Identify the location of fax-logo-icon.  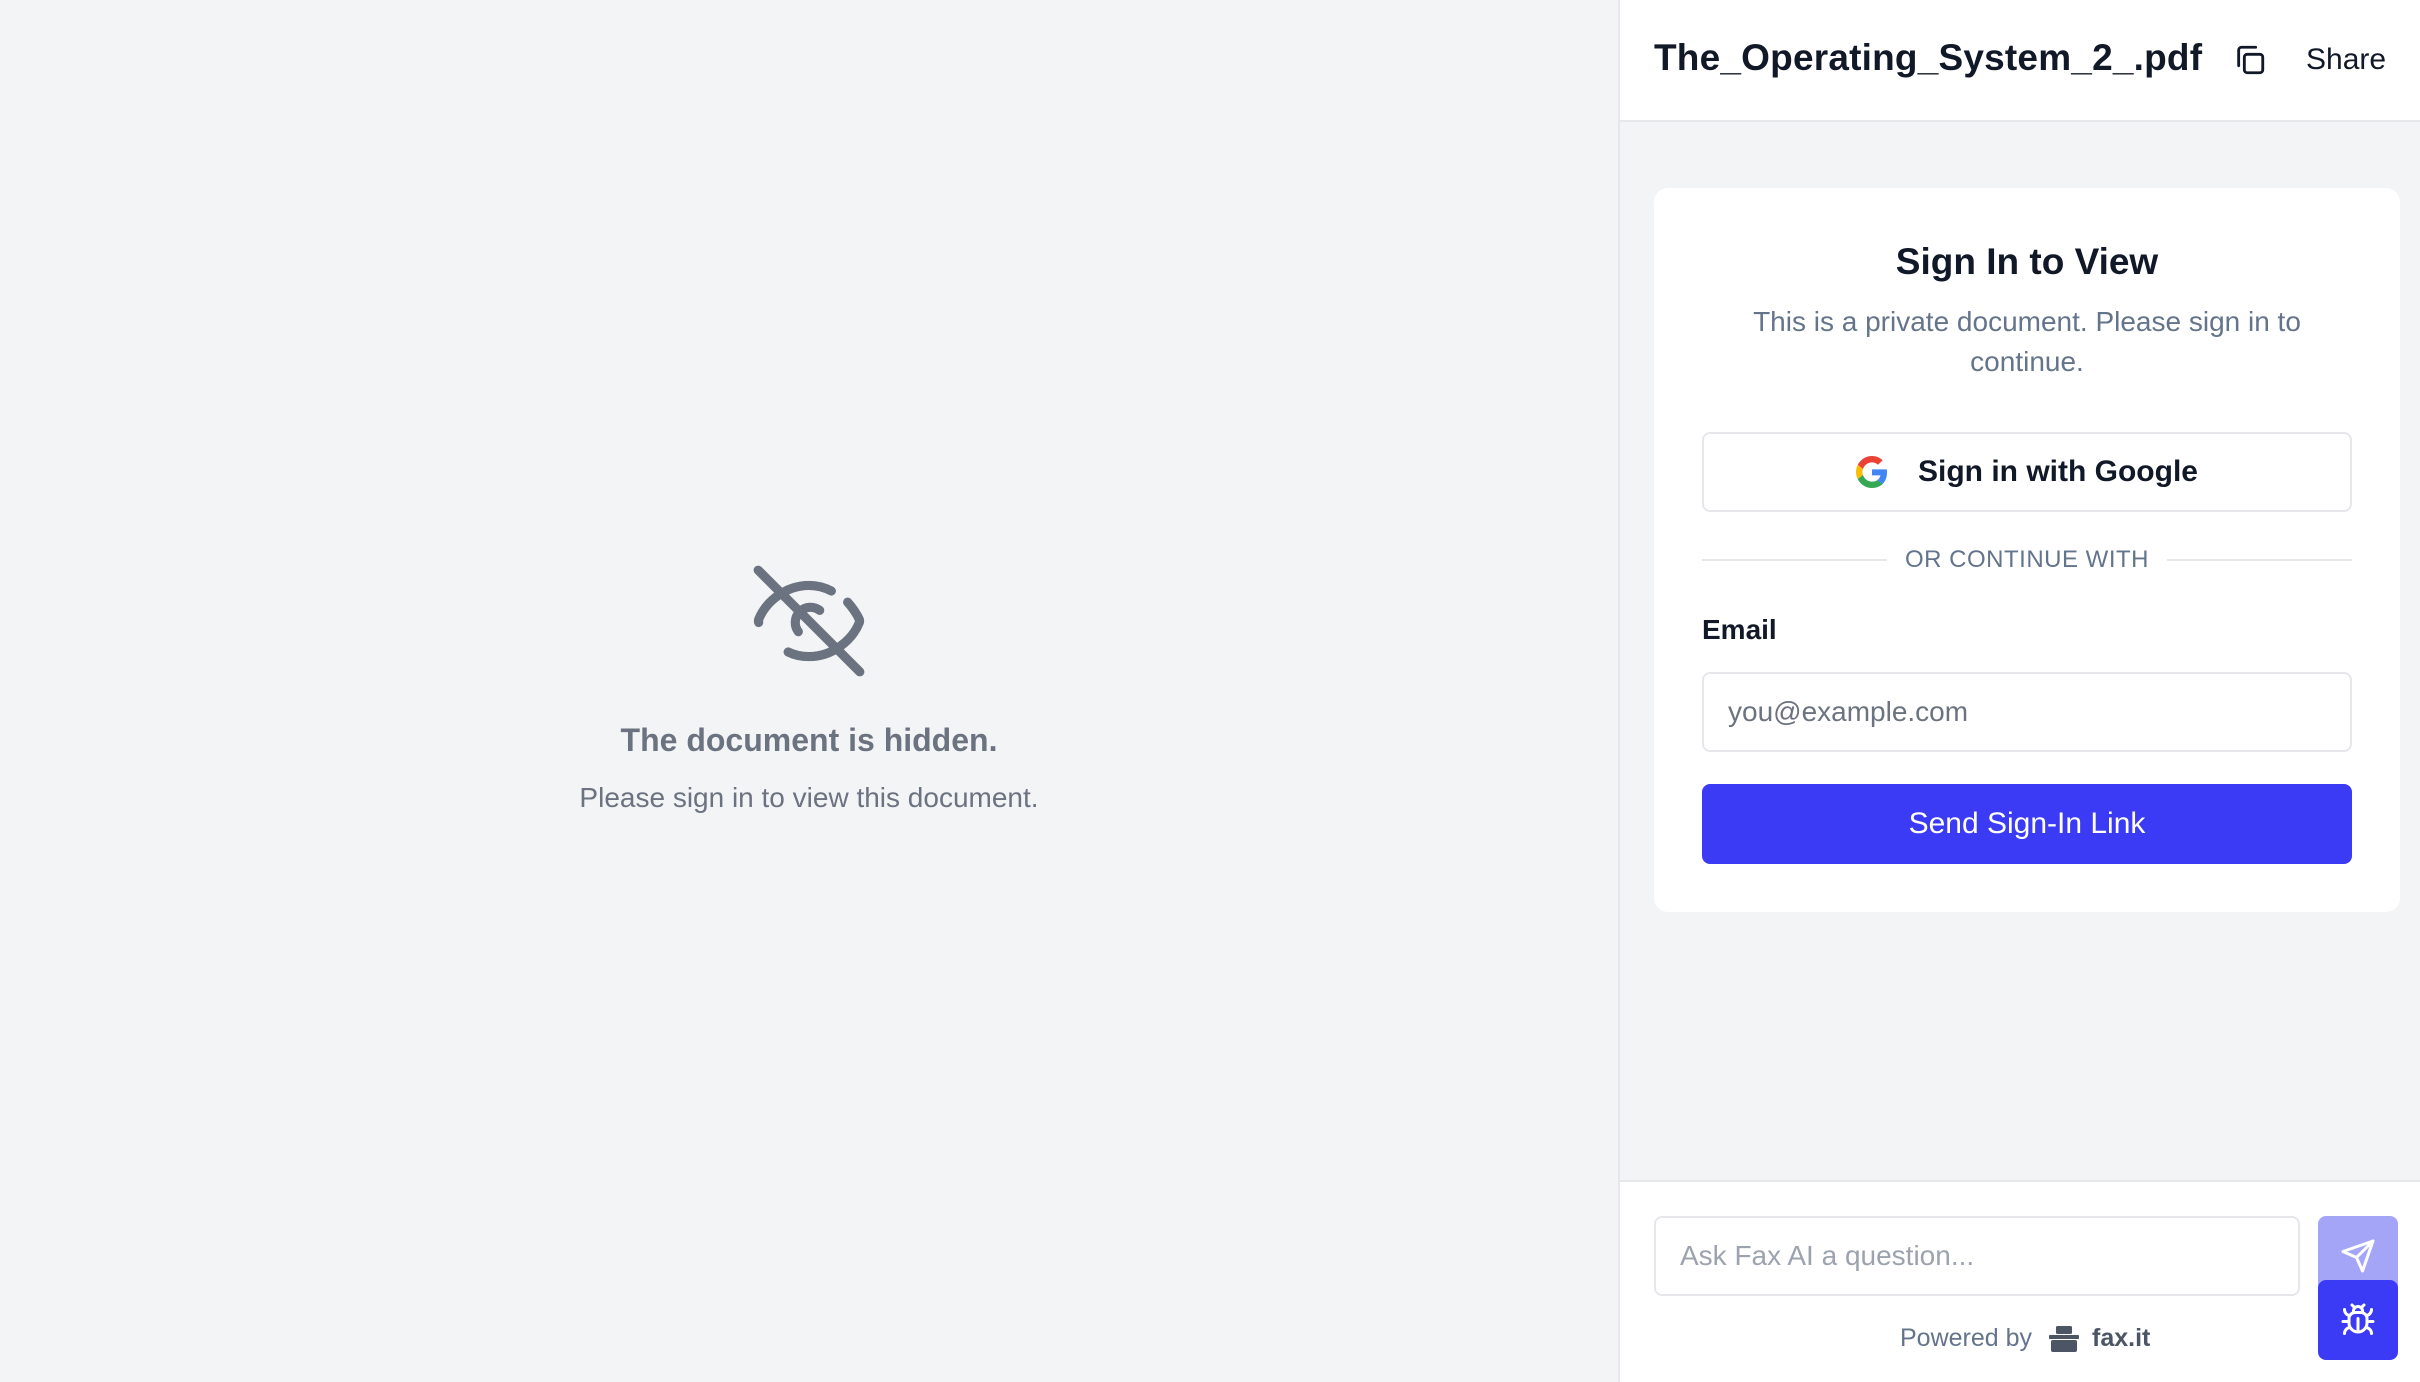
(2064, 1338).